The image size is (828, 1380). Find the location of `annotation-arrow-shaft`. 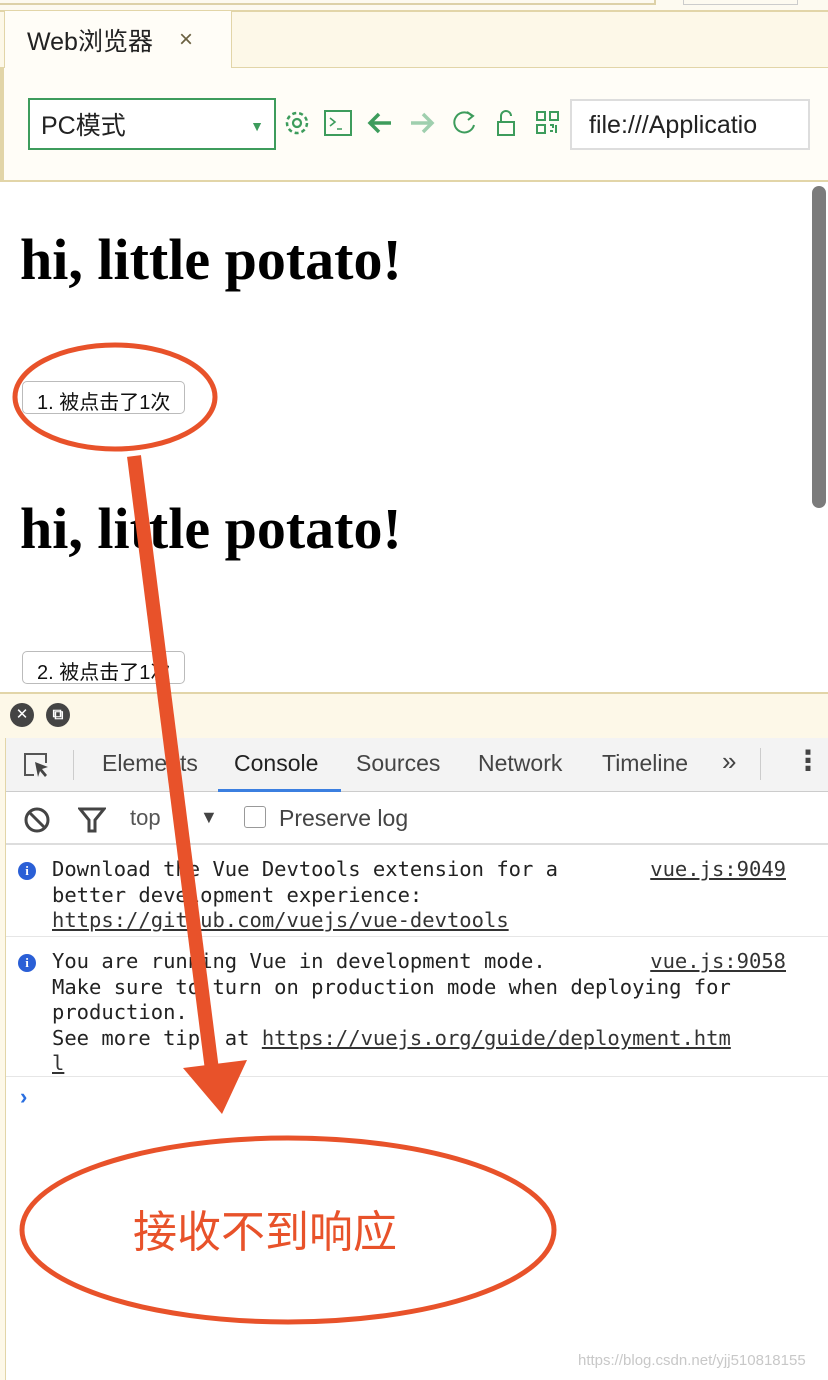

annotation-arrow-shaft is located at coordinates (173, 763).